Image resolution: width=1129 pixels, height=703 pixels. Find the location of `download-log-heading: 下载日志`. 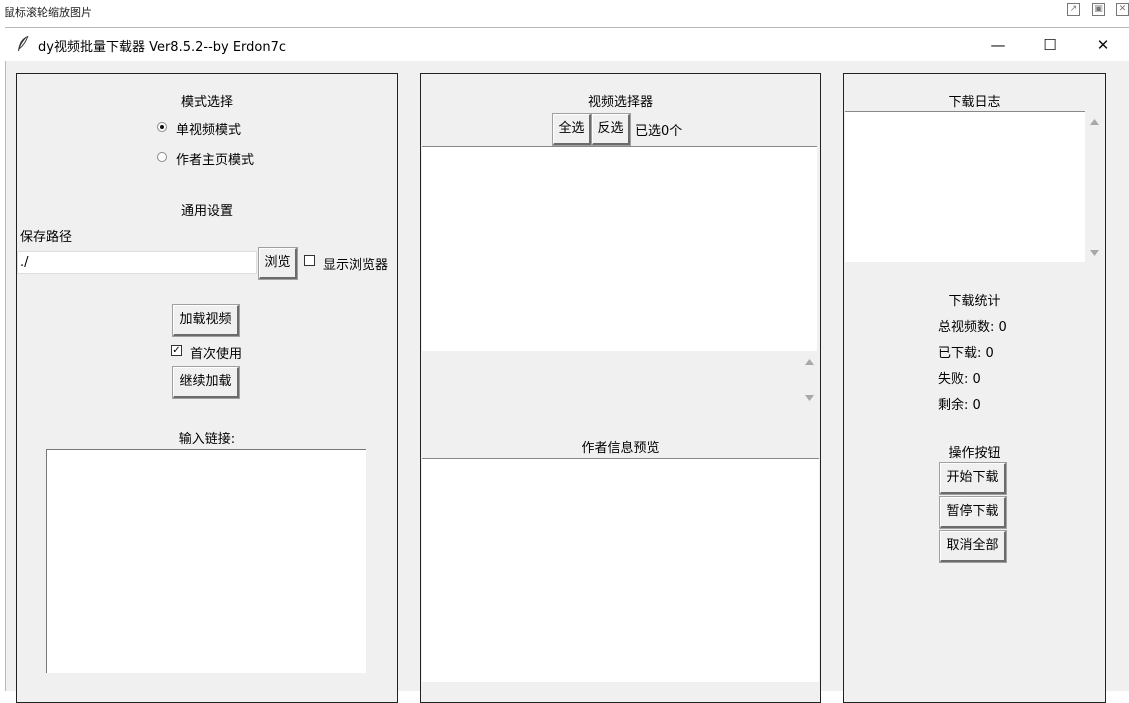

download-log-heading: 下载日志 is located at coordinates (974, 102).